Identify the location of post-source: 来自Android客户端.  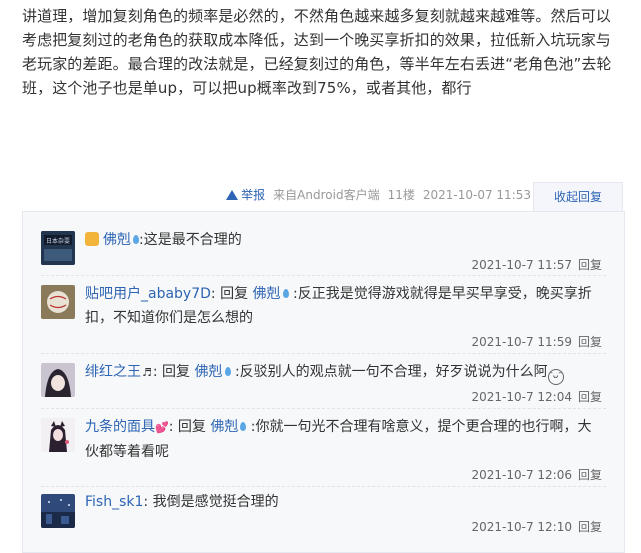
(326, 195).